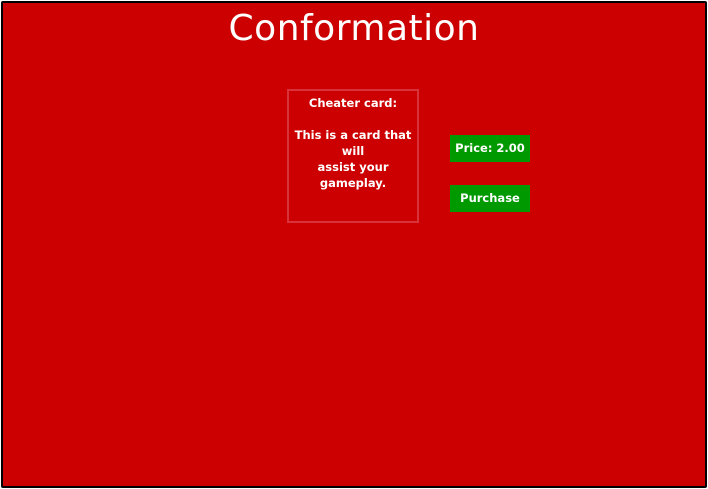 This screenshot has width=708, height=489. What do you see at coordinates (354, 28) in the screenshot?
I see `page-title: Conformation` at bounding box center [354, 28].